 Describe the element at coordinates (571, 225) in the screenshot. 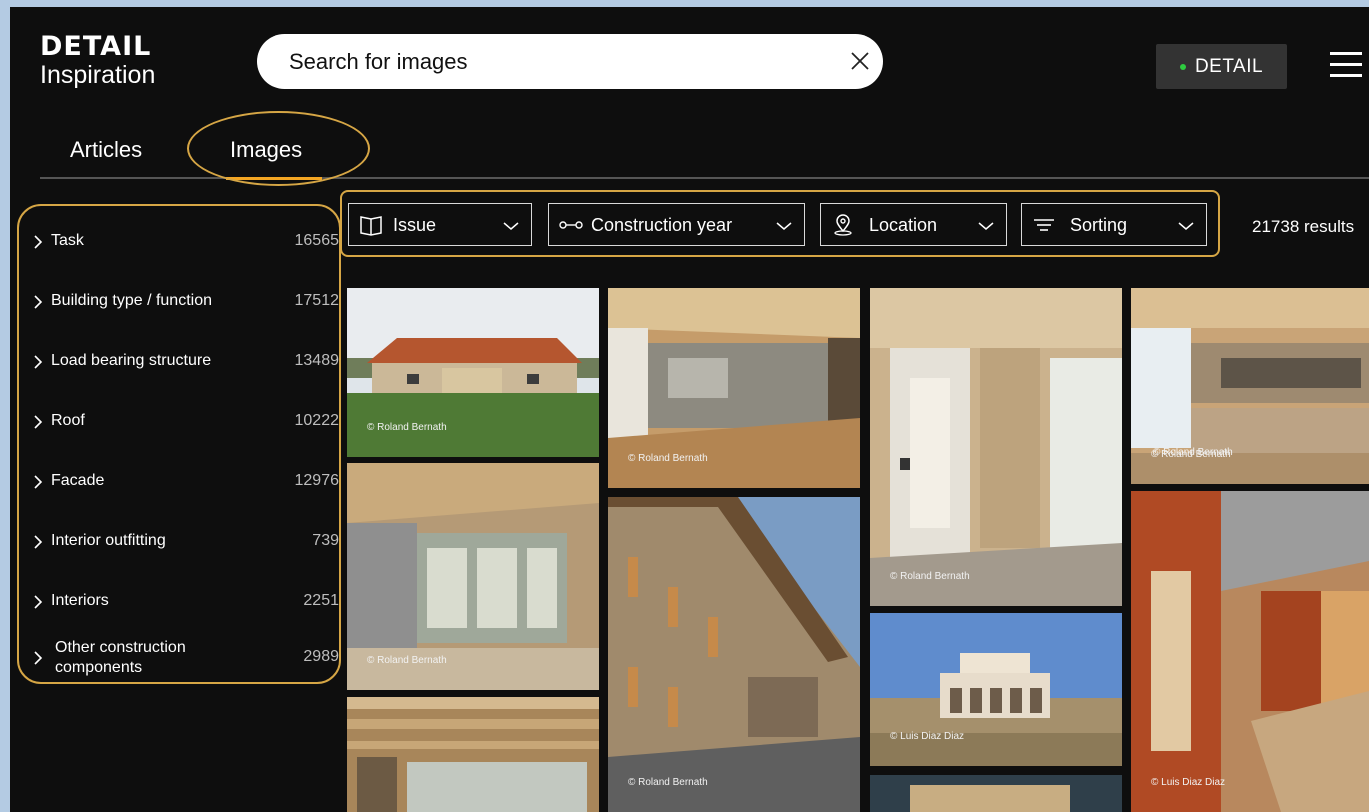

I see `range-slider-icon` at that location.